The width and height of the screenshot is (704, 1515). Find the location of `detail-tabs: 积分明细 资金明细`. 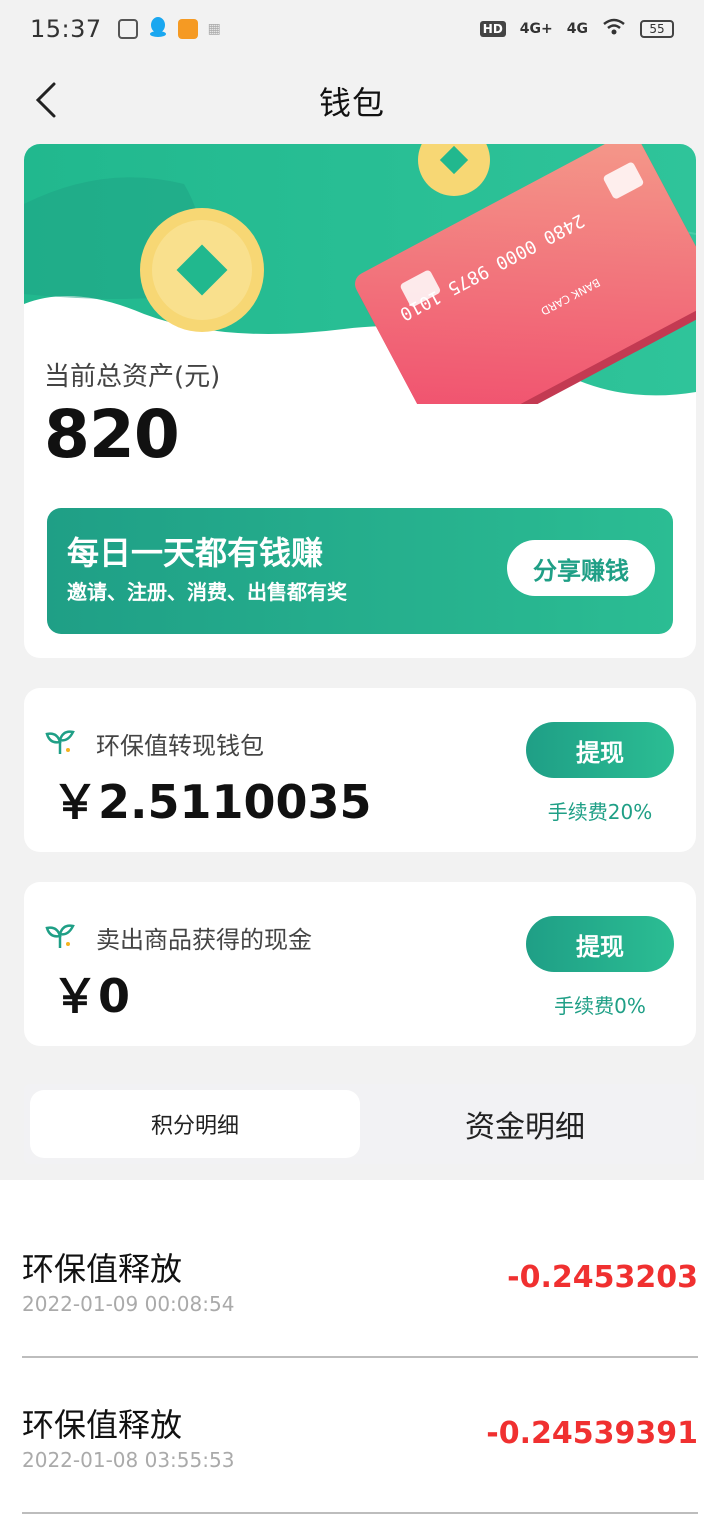

detail-tabs: 积分明细 资金明细 is located at coordinates (360, 1124).